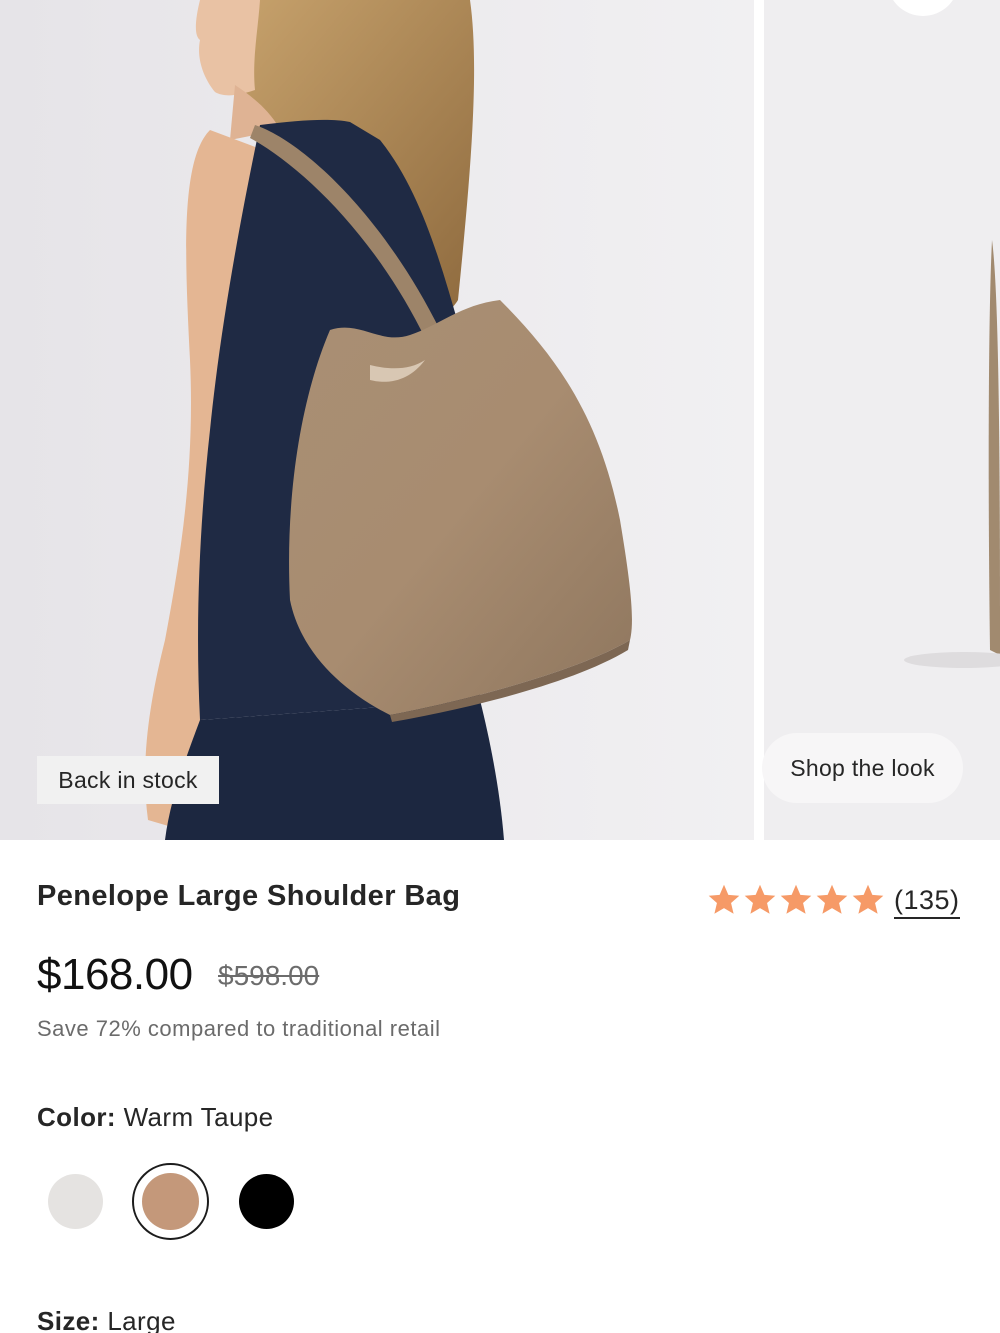 The image size is (1000, 1333). Describe the element at coordinates (170, 1201) in the screenshot. I see `color-swatch-warm-taupe` at that location.